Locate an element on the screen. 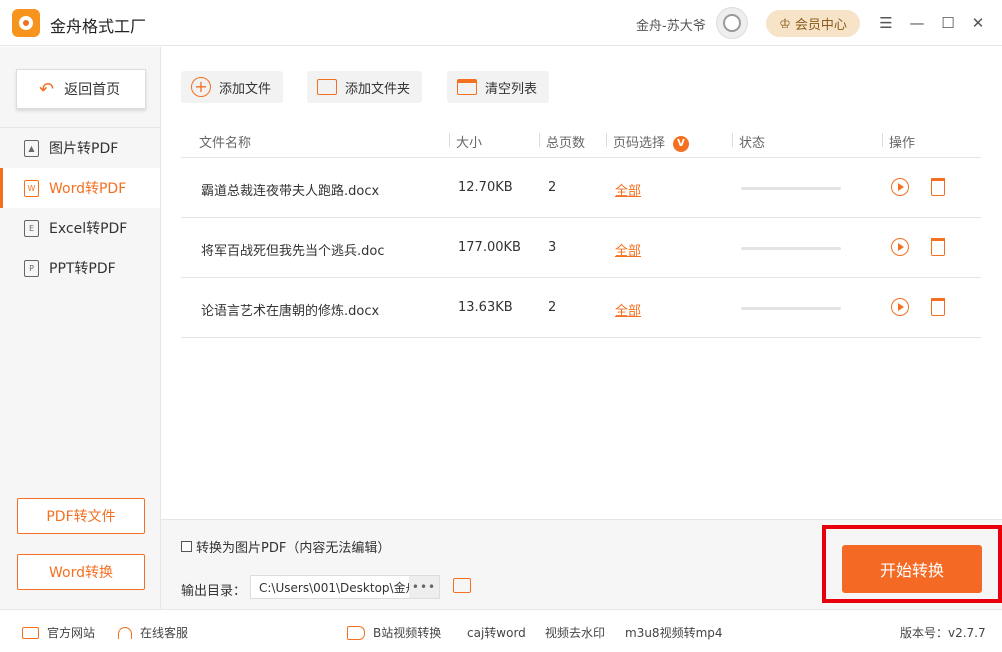  back-home-button: ↶ 返回首页 is located at coordinates (81, 89).